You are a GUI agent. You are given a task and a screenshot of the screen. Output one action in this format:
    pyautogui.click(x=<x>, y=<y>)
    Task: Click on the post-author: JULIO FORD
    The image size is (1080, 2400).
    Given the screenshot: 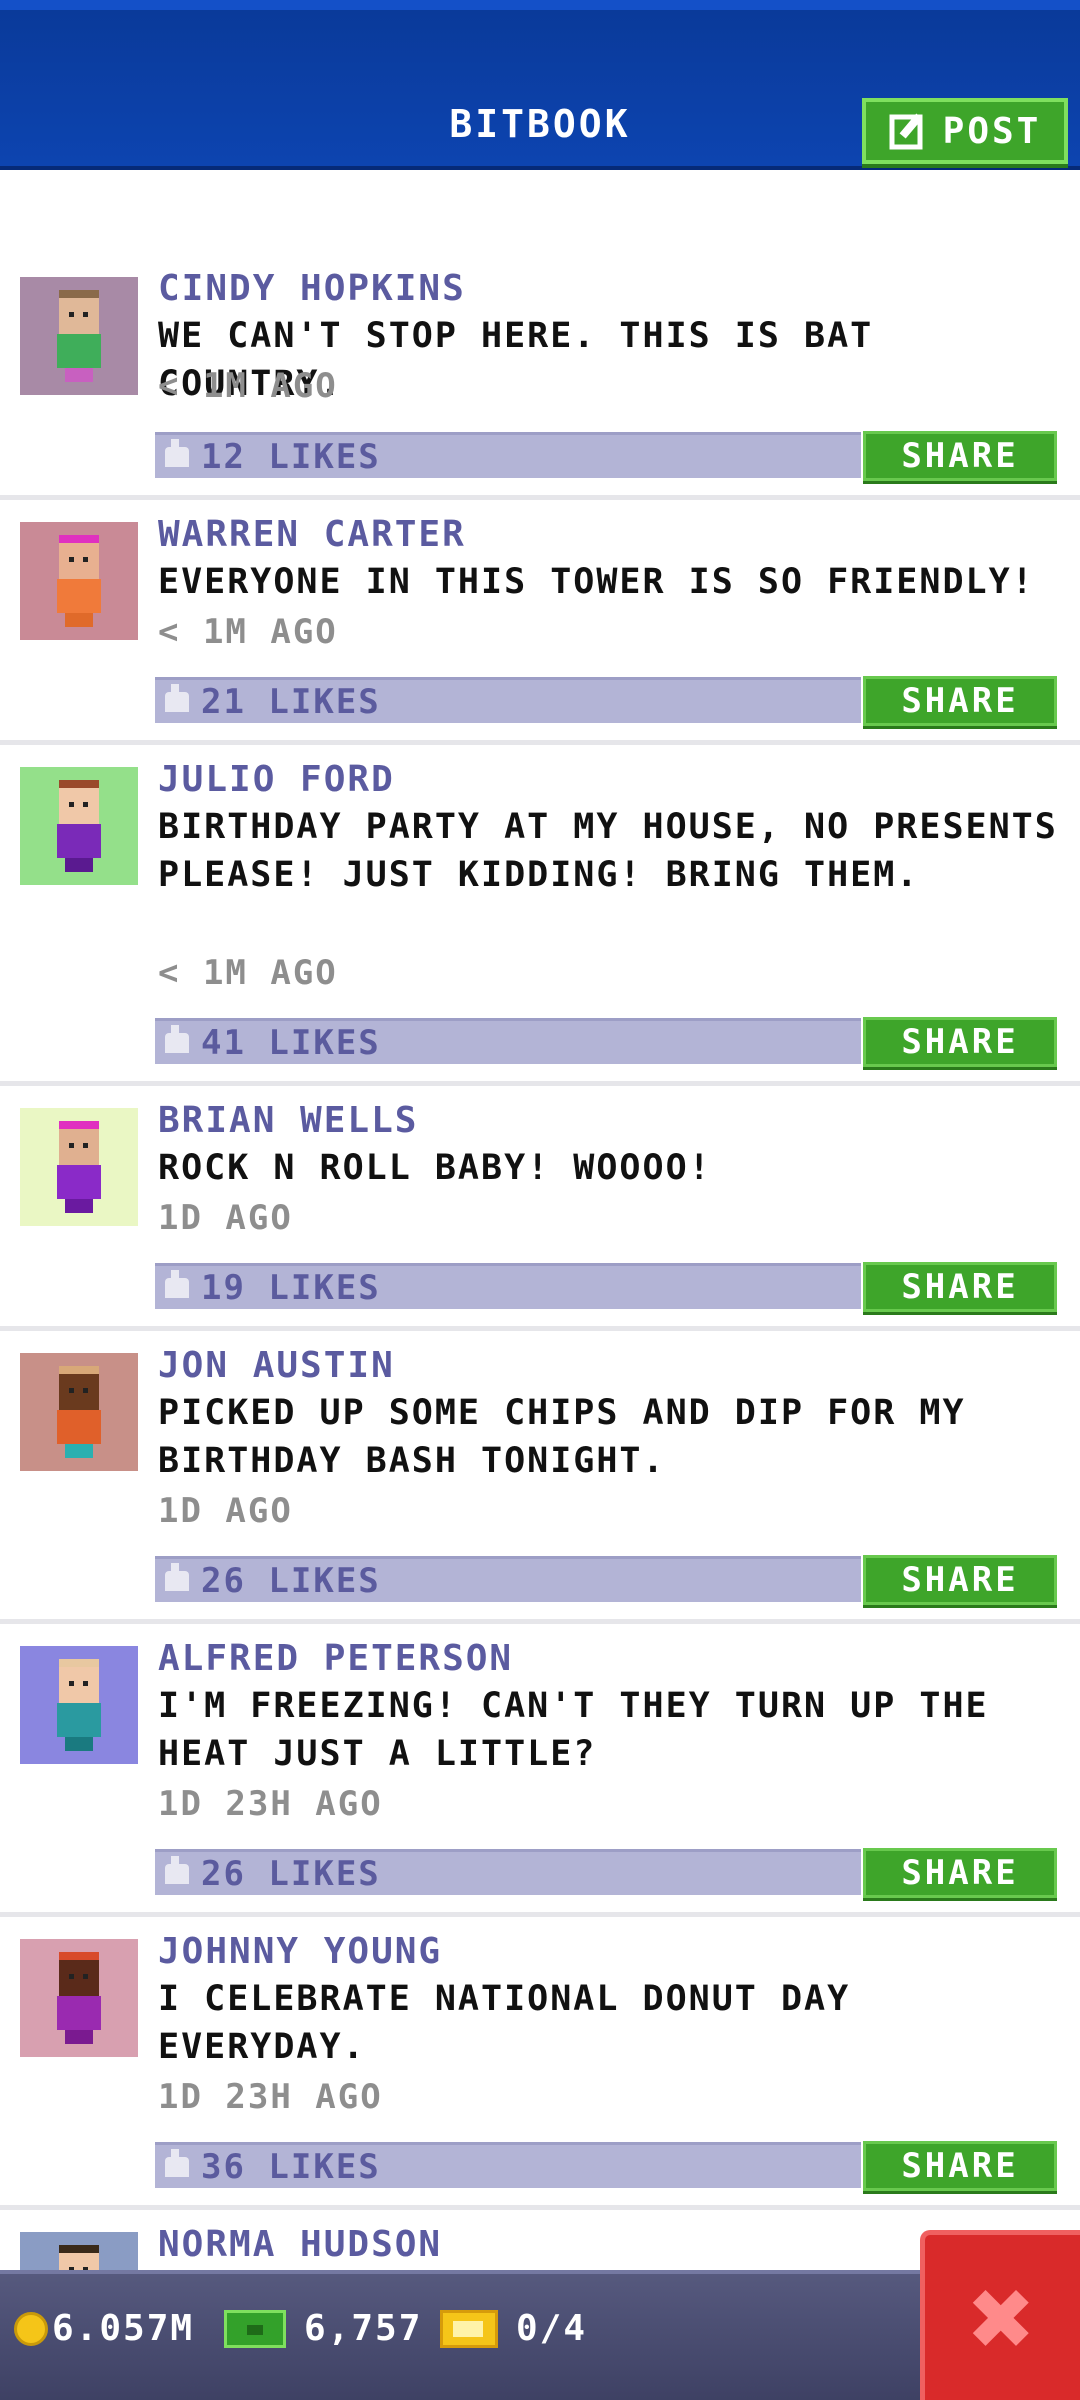 What is the action you would take?
    pyautogui.click(x=276, y=779)
    